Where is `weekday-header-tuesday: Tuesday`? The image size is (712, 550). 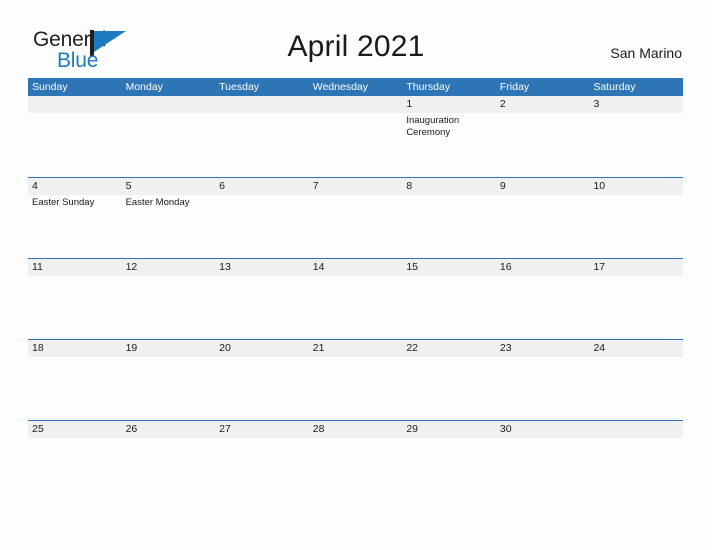
weekday-header-tuesday: Tuesday is located at coordinates (239, 87).